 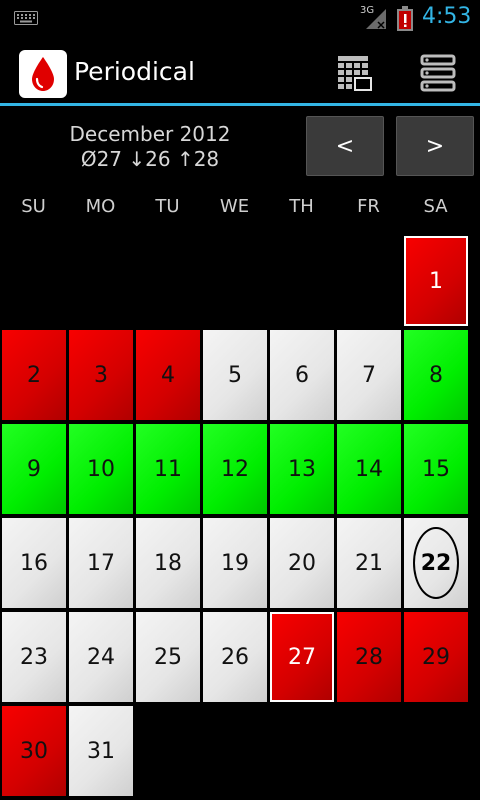 I want to click on day-number: 5, so click(x=235, y=375).